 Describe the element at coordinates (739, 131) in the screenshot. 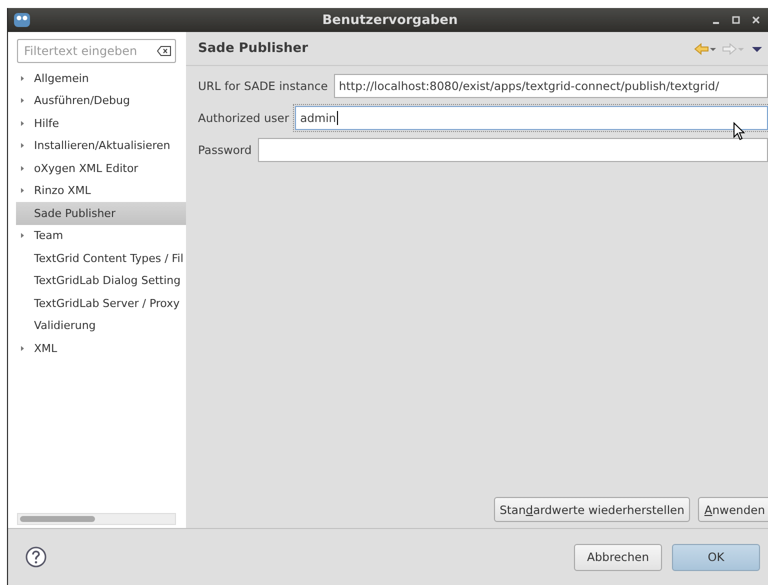

I see `mouse-pointer-icon` at that location.